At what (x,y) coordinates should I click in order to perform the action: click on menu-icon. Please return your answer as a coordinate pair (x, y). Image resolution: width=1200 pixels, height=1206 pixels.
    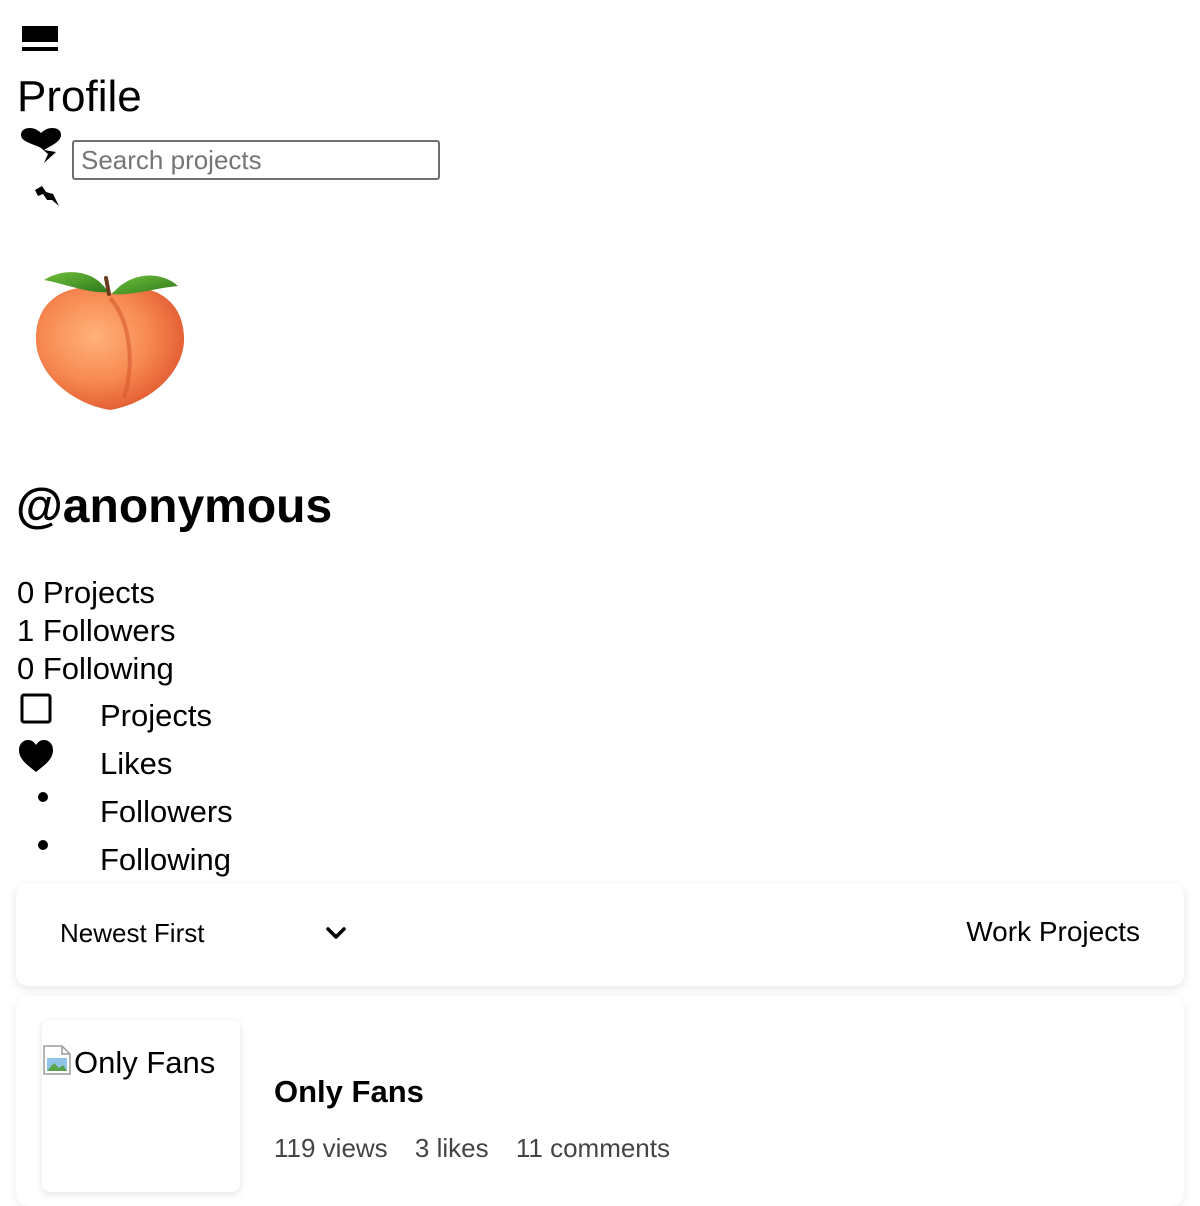
    Looking at the image, I should click on (40, 39).